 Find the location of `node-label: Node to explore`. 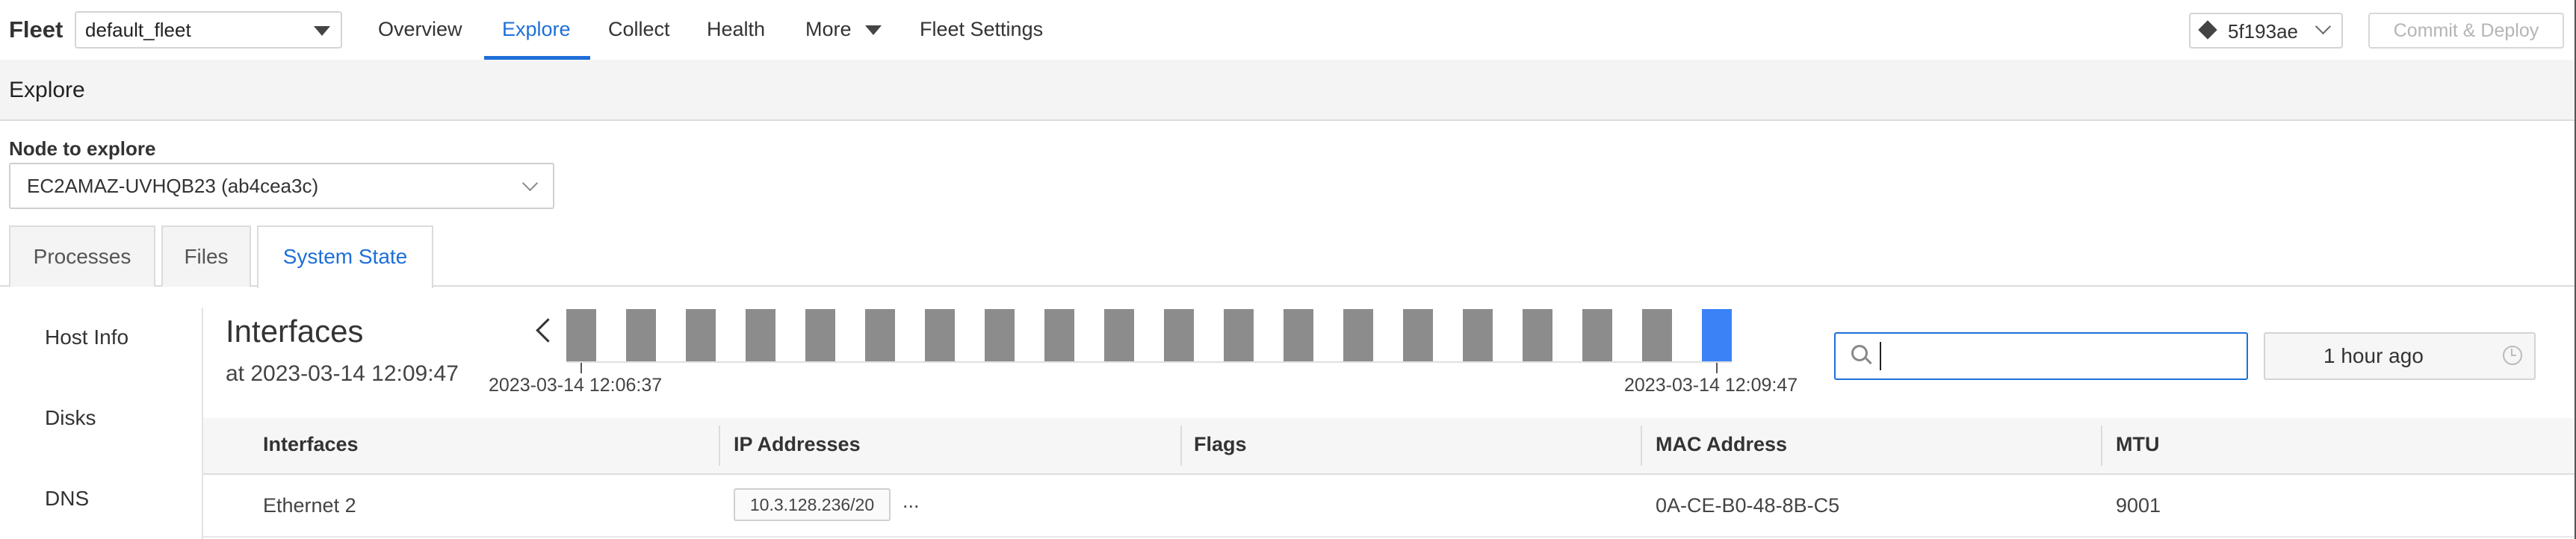

node-label: Node to explore is located at coordinates (82, 148).